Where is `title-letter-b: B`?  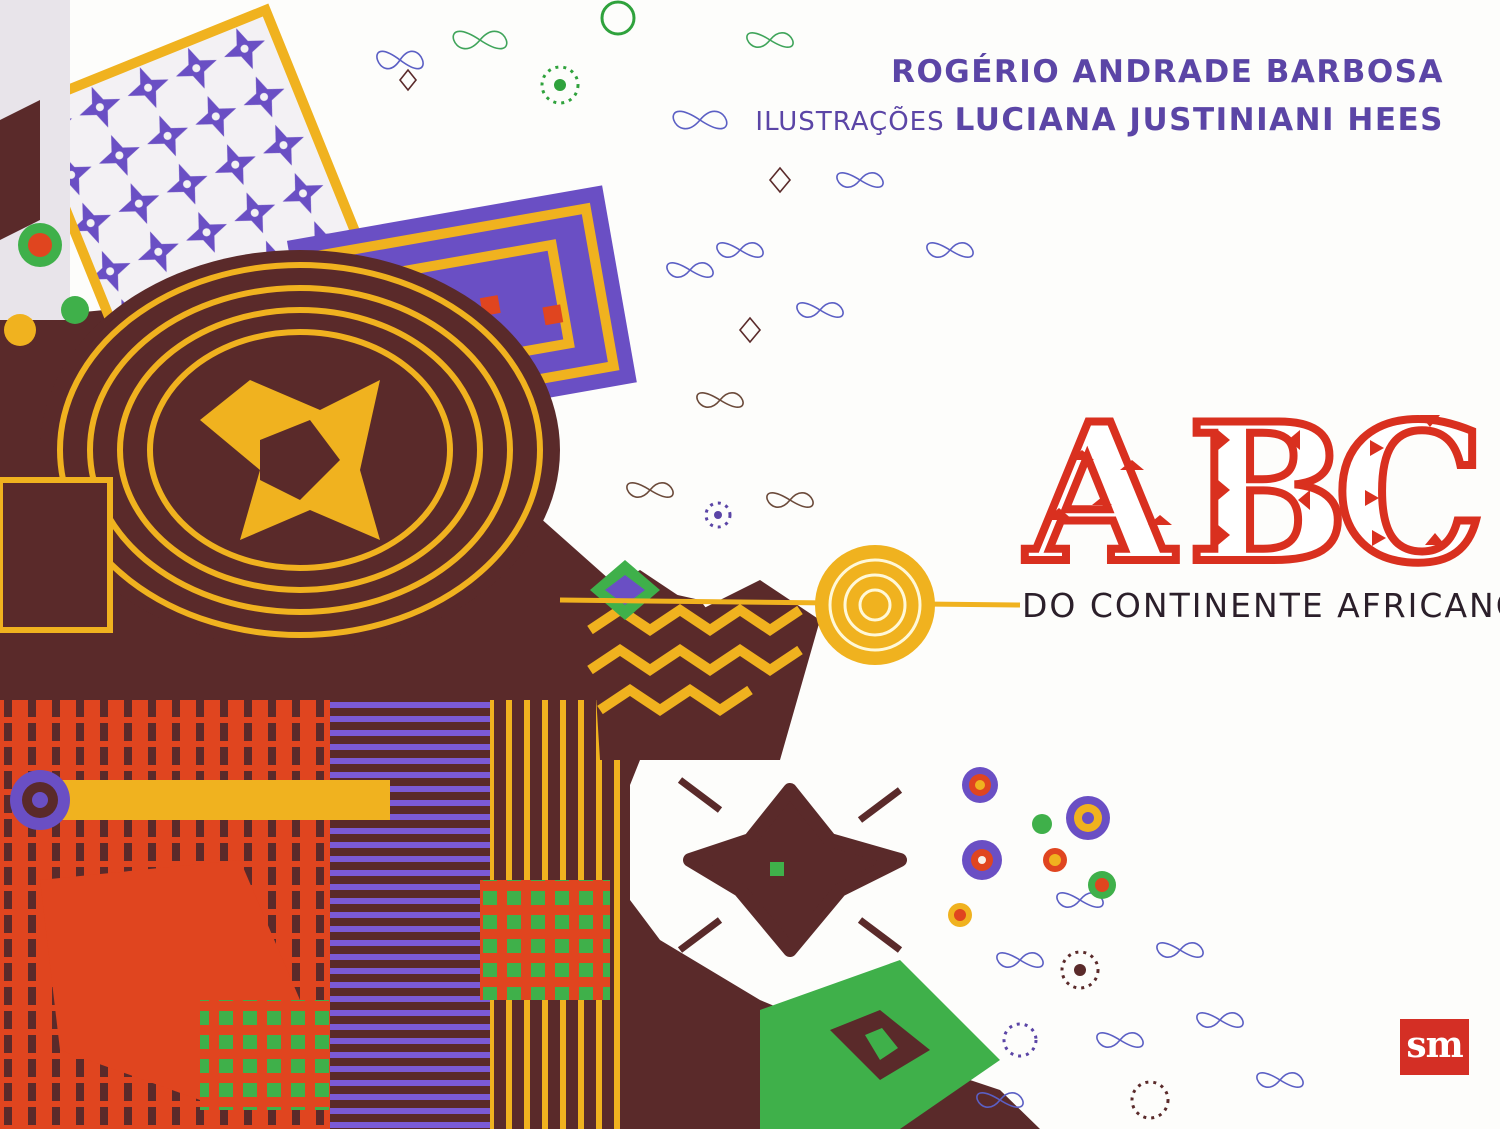 title-letter-b: B is located at coordinates (1268, 493).